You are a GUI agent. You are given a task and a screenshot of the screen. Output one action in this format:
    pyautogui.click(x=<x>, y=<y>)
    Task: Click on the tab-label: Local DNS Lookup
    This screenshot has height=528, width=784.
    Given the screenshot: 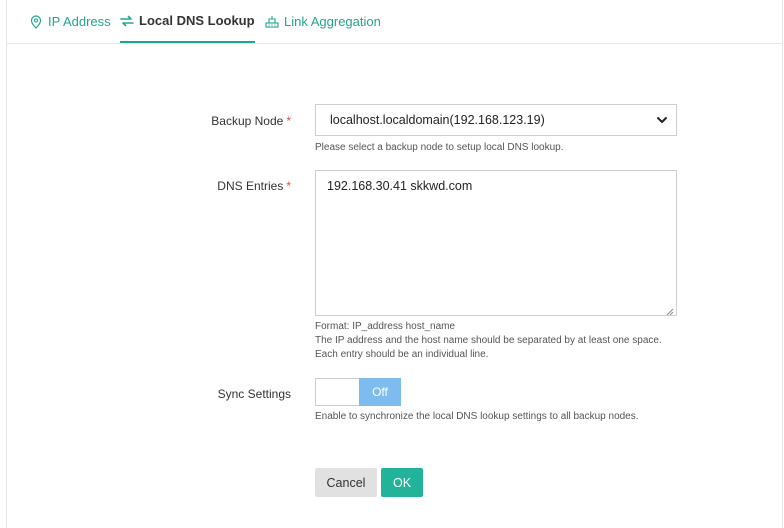 What is the action you would take?
    pyautogui.click(x=197, y=20)
    